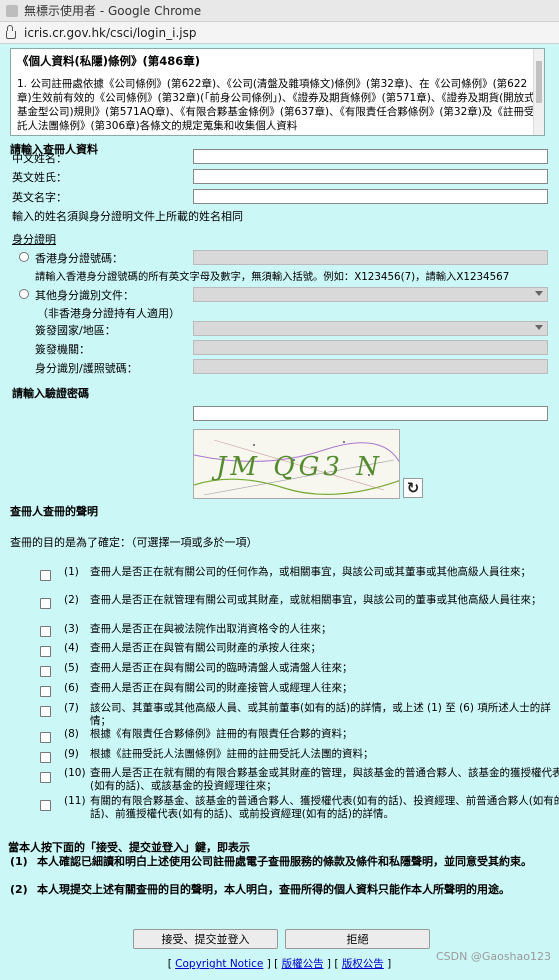 Image resolution: width=559 pixels, height=980 pixels. Describe the element at coordinates (232, 754) in the screenshot. I see `purpose-text-9: 根據《註冊受託人法團條例》註冊的註冊受託人法團的資料；` at that location.